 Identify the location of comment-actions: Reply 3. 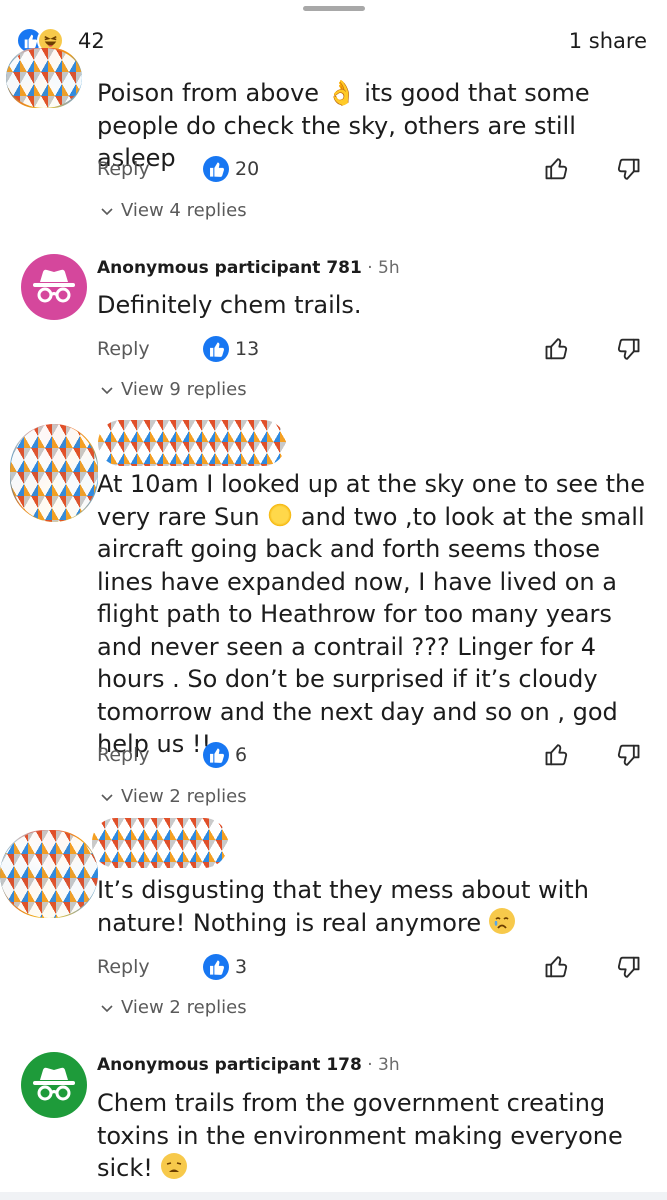
(374, 968).